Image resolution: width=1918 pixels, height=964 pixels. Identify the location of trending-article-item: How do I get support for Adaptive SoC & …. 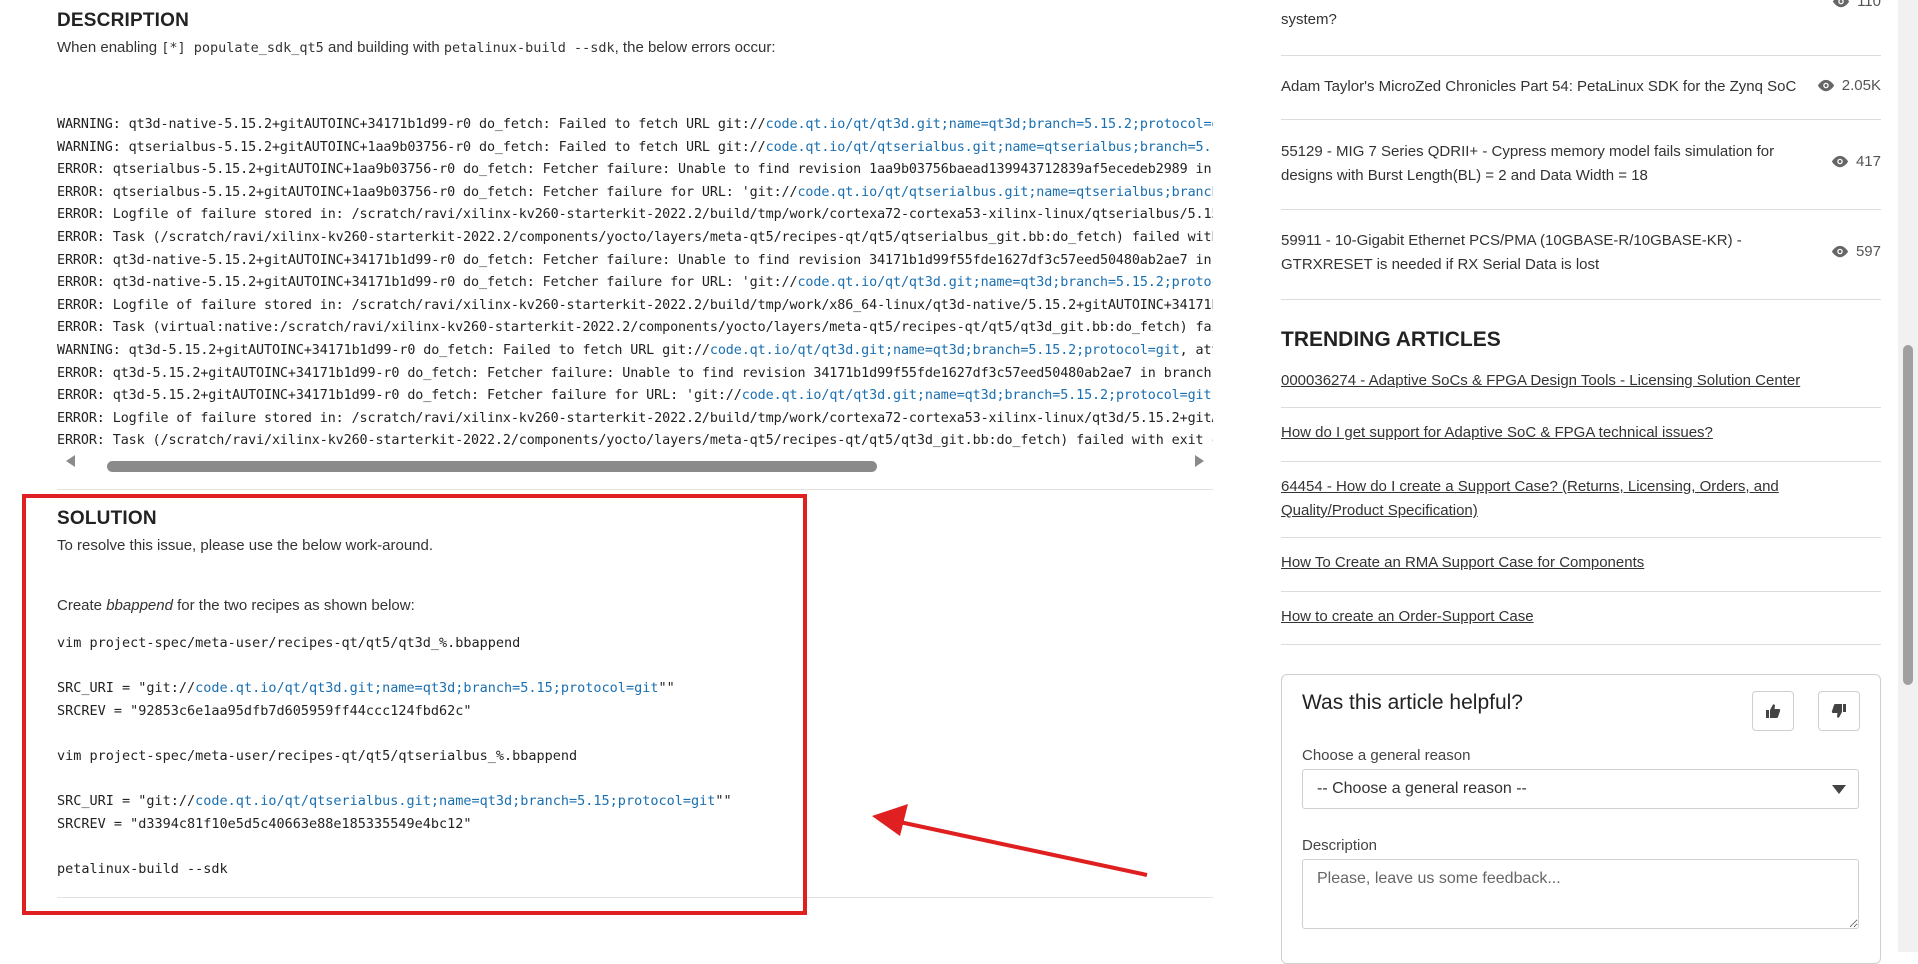
(1581, 434).